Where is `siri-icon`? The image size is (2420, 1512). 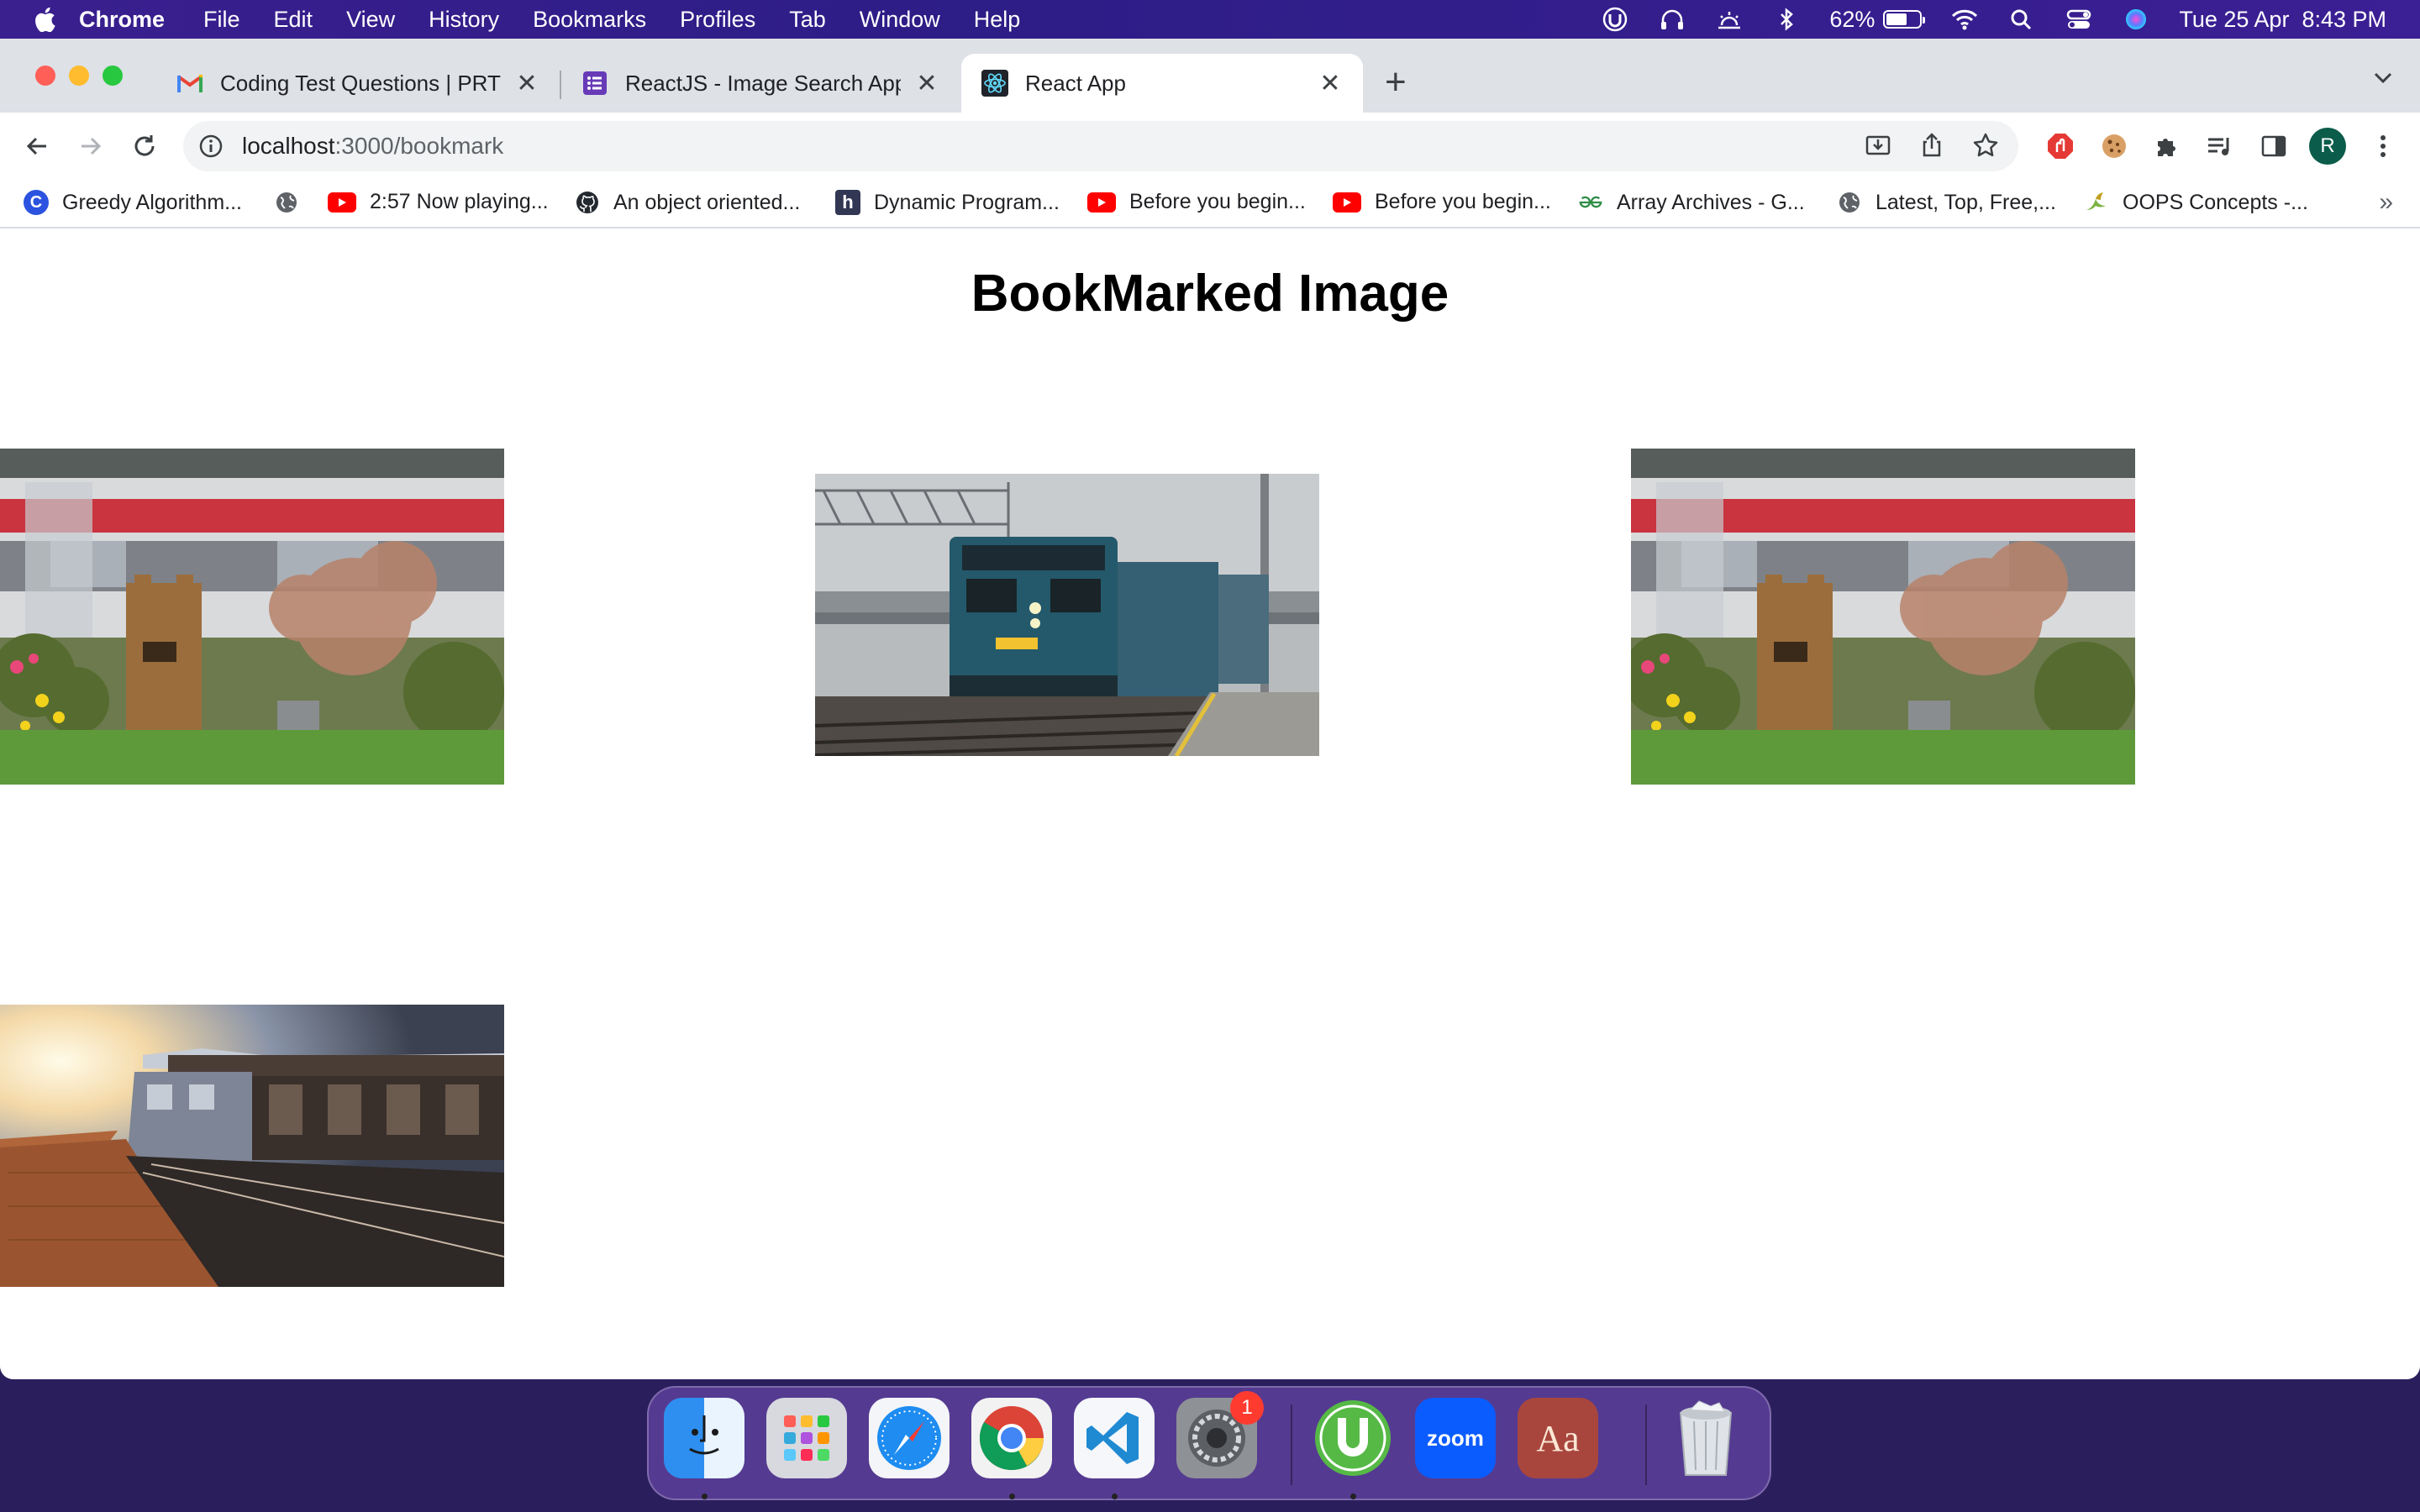
siri-icon is located at coordinates (2136, 19).